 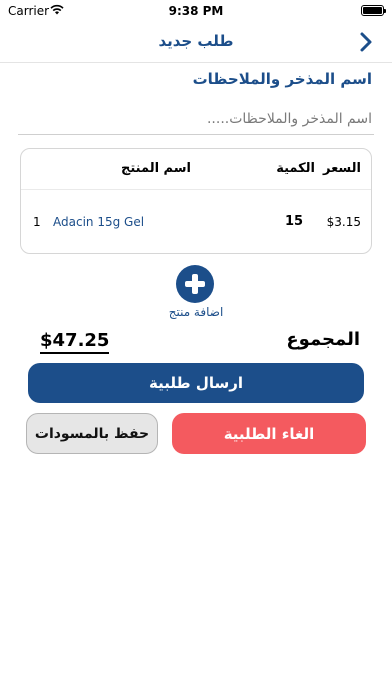 I want to click on notes-heading: اسم المذخر والملاحظات, so click(x=282, y=79).